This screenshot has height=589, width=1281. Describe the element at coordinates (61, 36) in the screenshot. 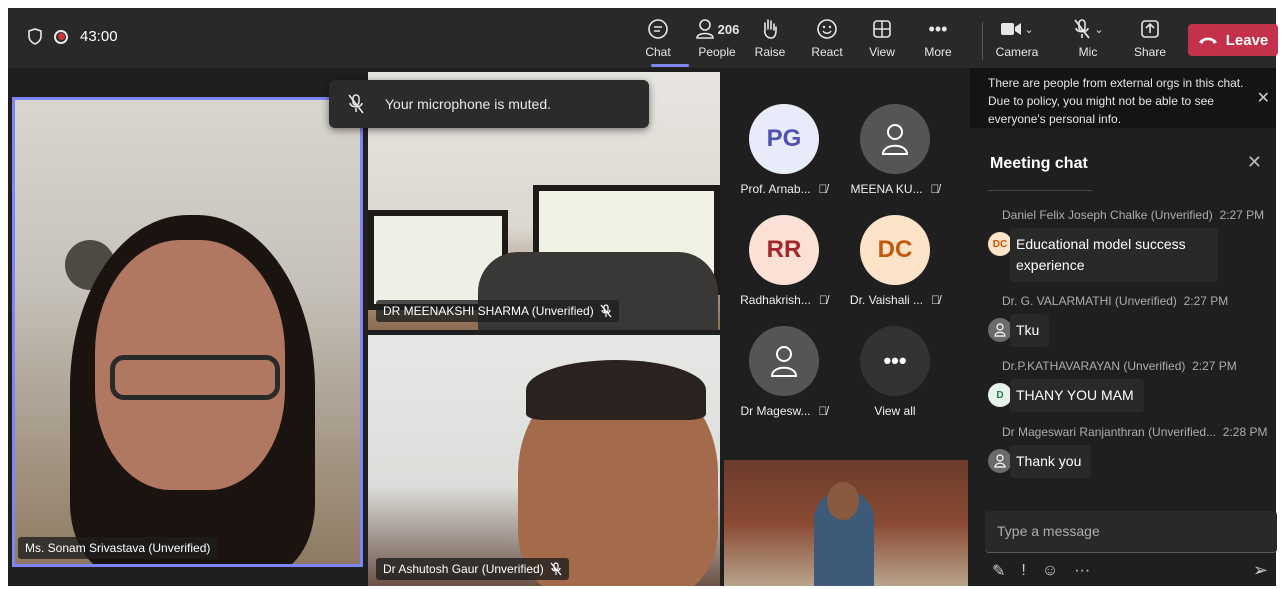

I see `recording-icon` at that location.